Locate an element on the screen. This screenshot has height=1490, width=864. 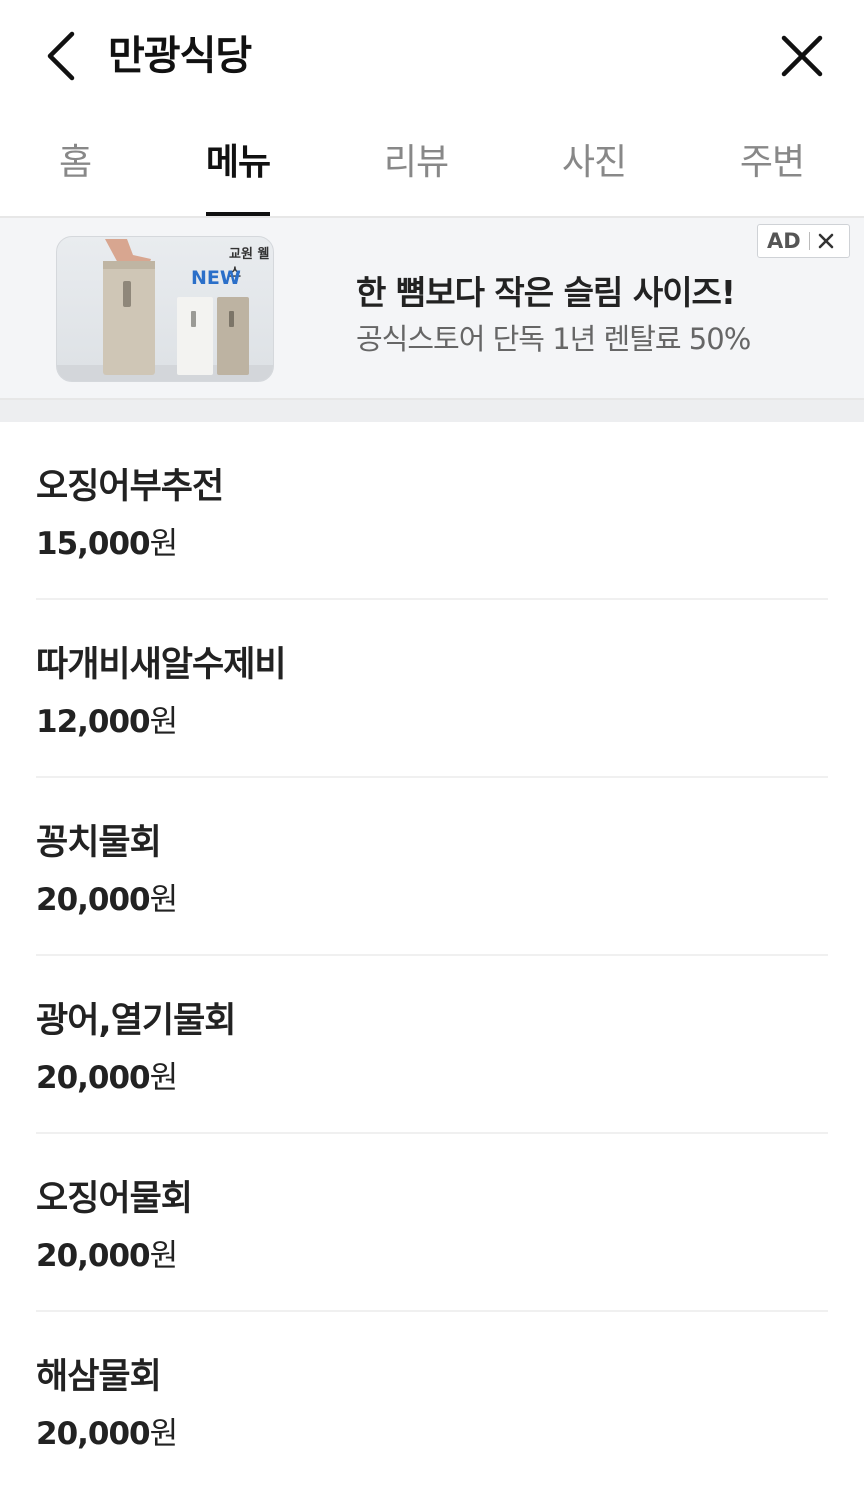
chevron-left-icon is located at coordinates (61, 56).